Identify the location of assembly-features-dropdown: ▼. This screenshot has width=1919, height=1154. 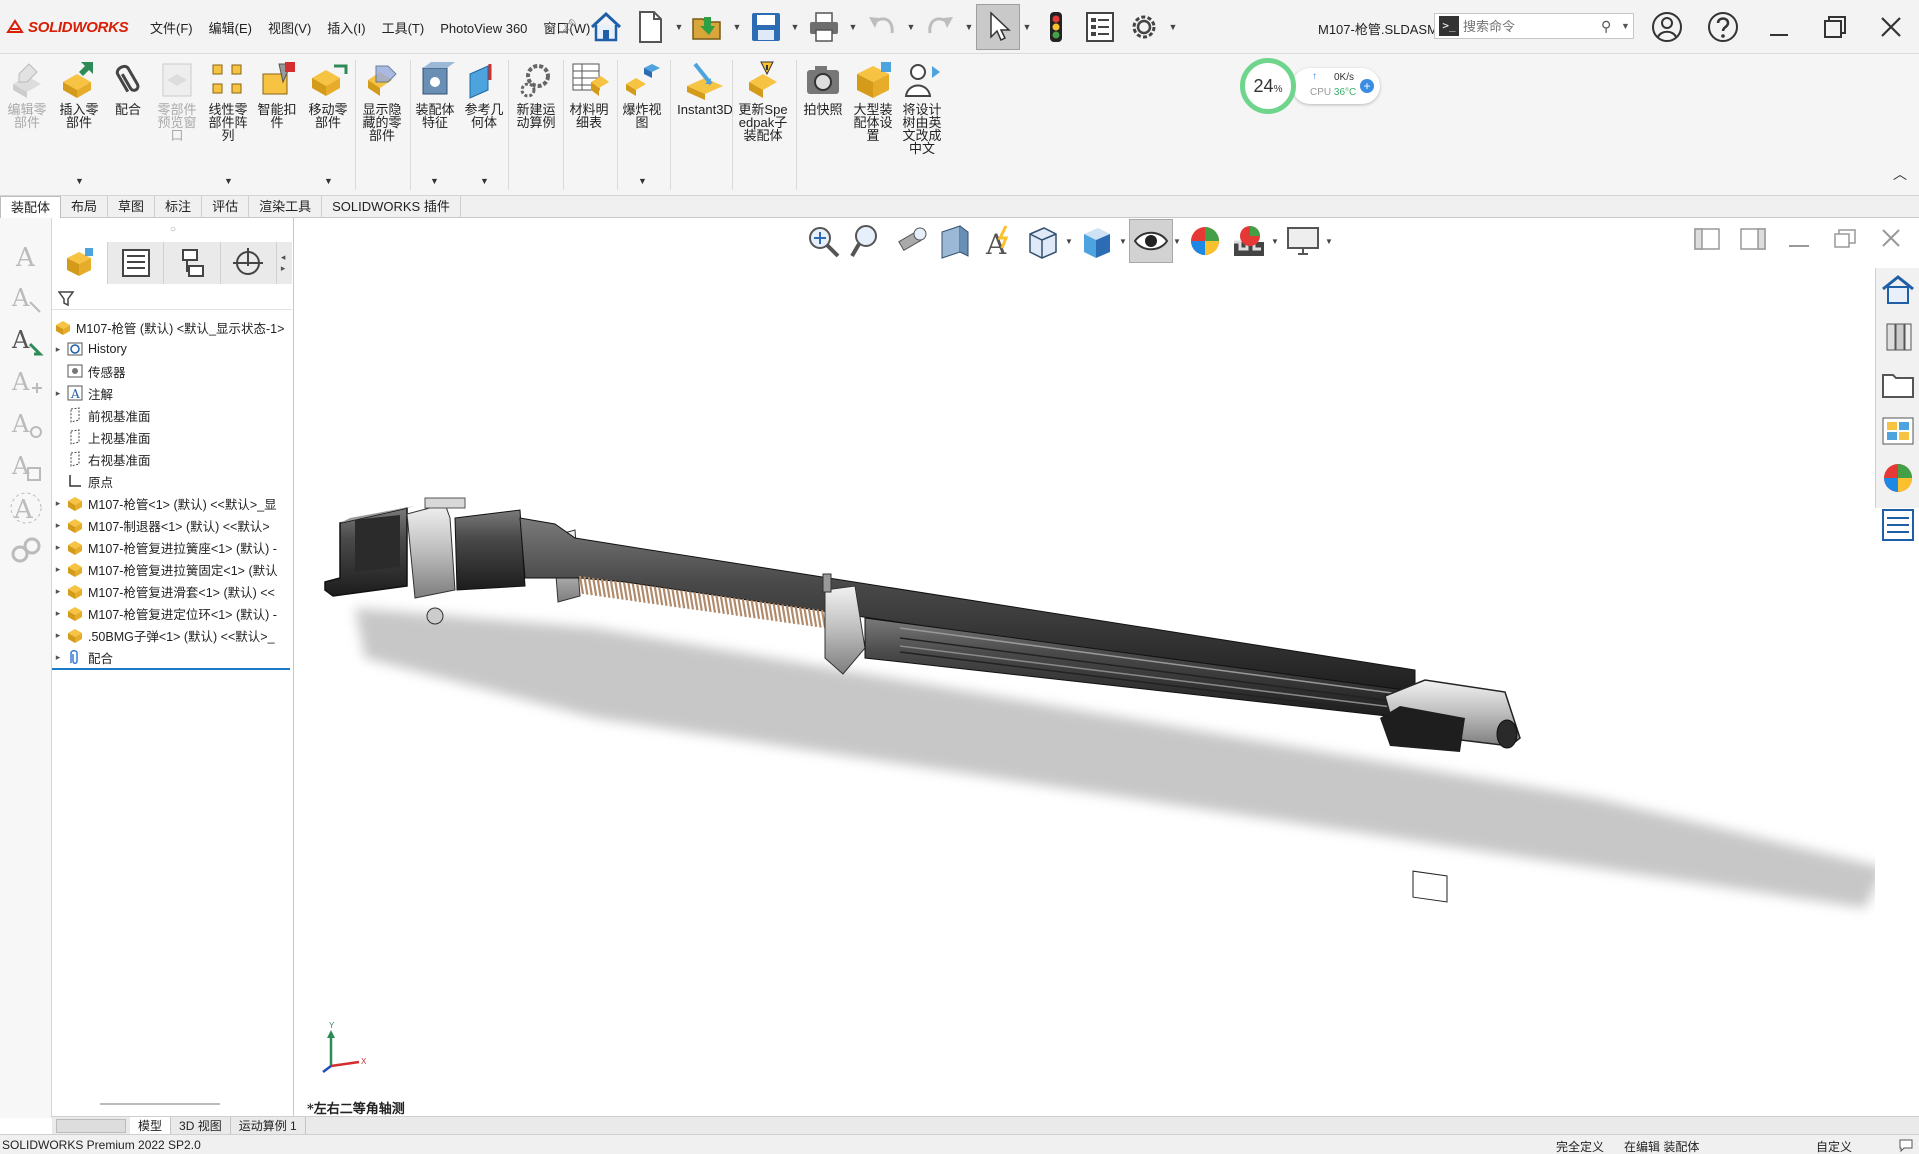
(434, 181).